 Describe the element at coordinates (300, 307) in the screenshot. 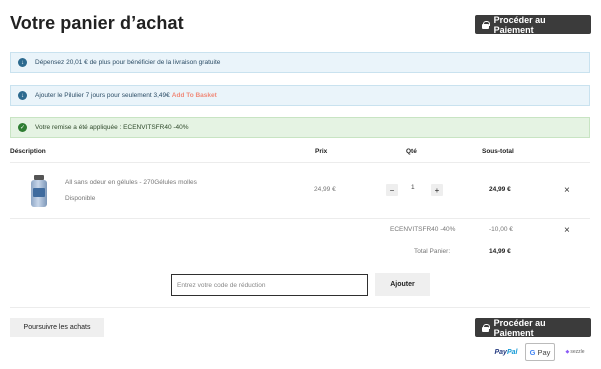

I see `footer-divider` at that location.